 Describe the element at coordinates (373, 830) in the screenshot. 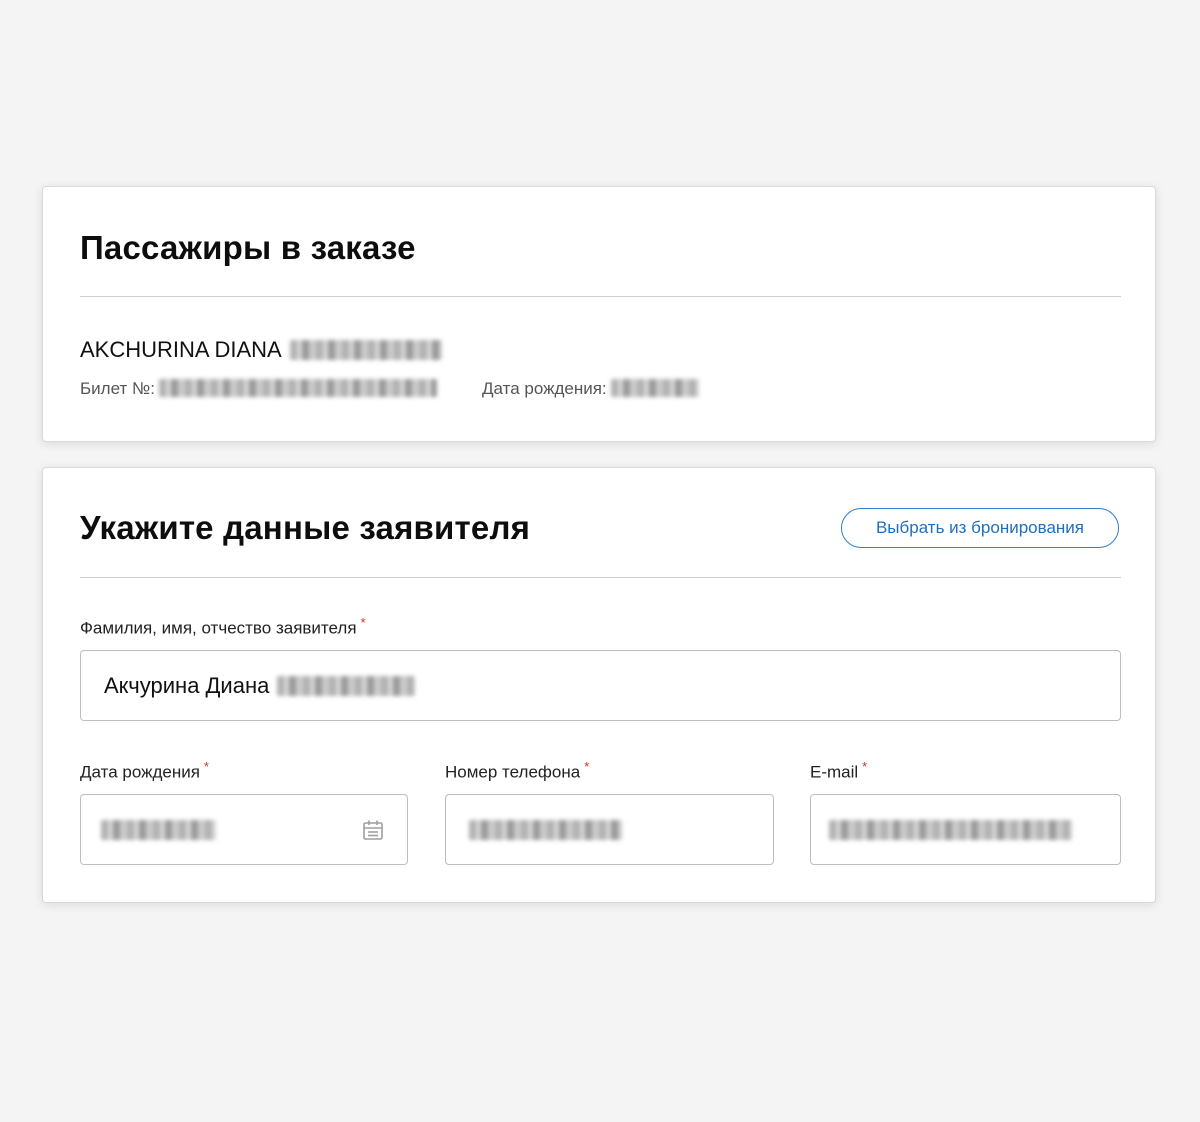

I see `calendar-icon` at that location.